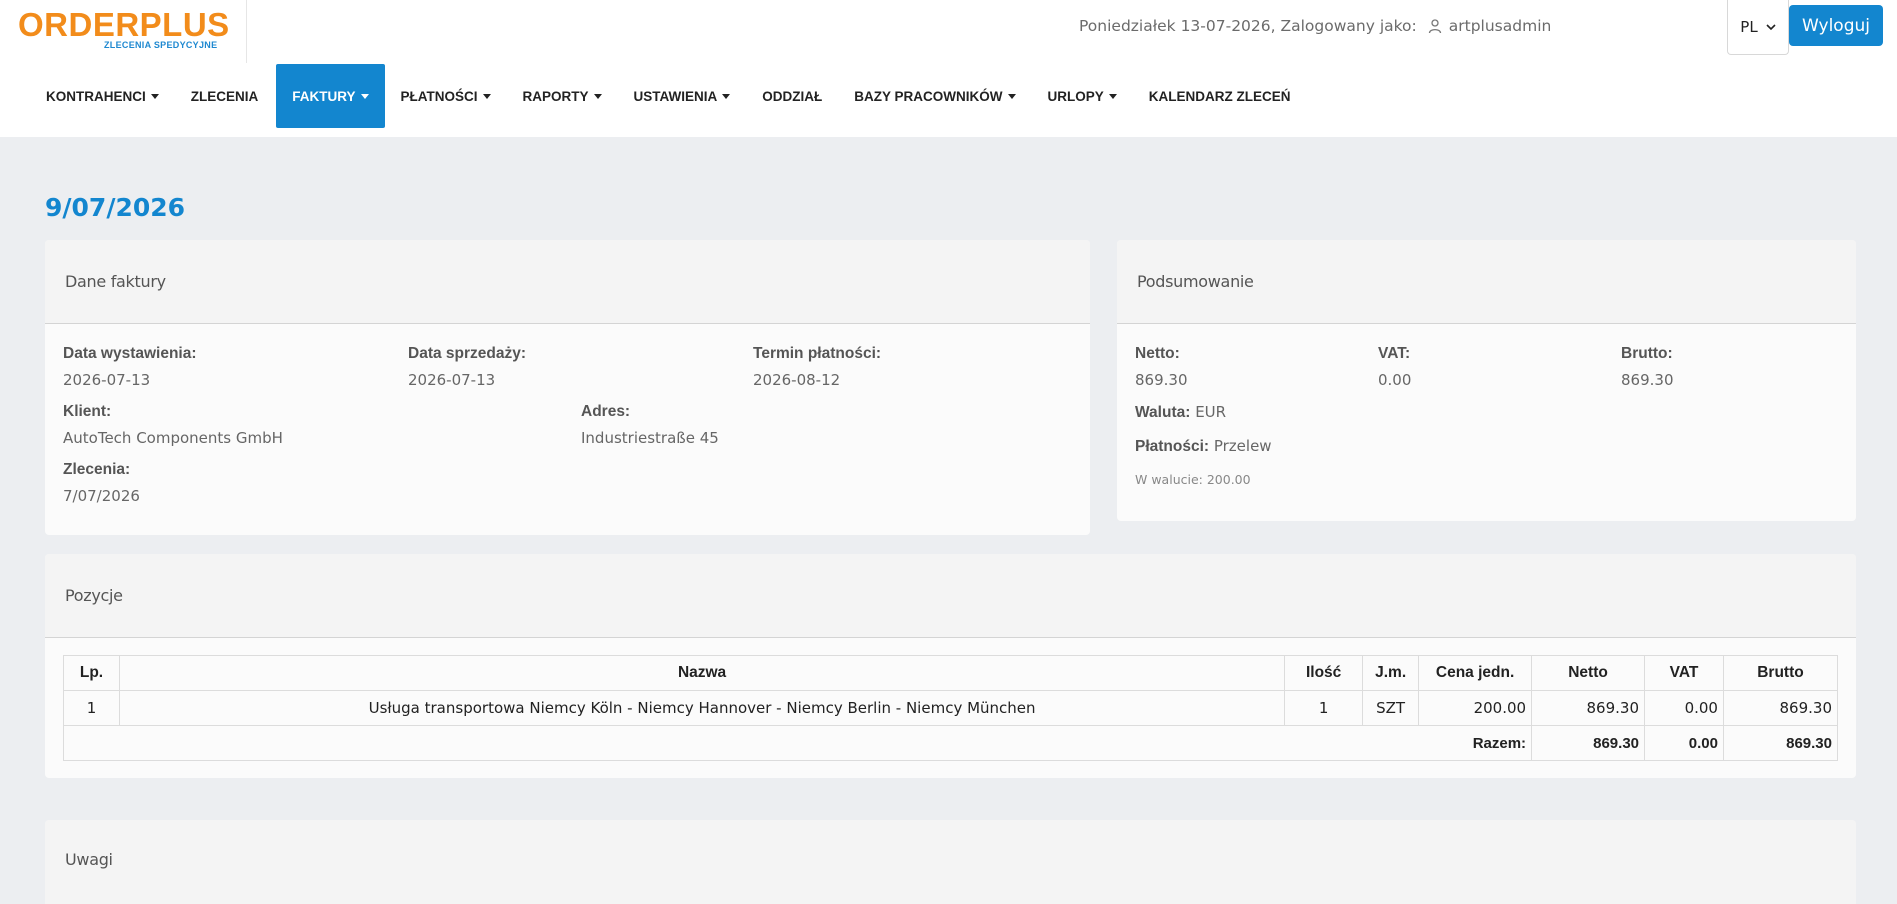 The height and width of the screenshot is (904, 1897). What do you see at coordinates (1211, 412) in the screenshot?
I see `currency-value: EUR` at bounding box center [1211, 412].